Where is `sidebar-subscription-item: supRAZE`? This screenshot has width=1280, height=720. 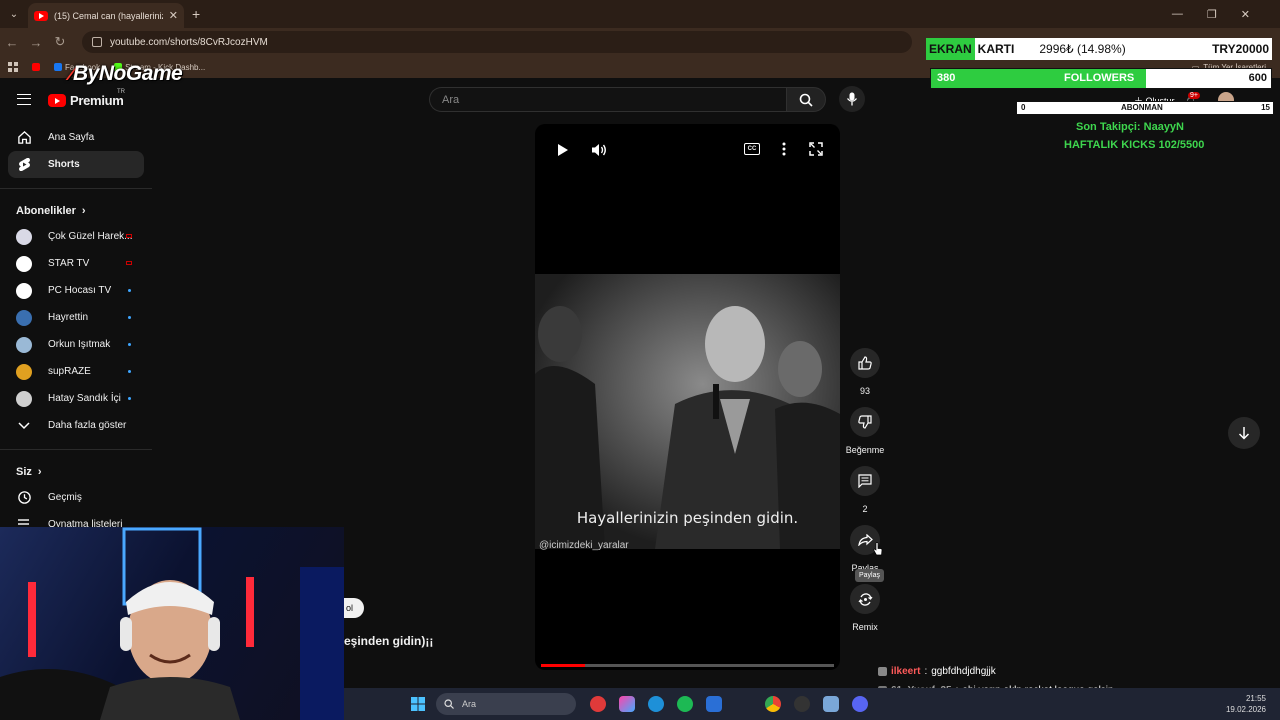 sidebar-subscription-item: supRAZE is located at coordinates (76, 371).